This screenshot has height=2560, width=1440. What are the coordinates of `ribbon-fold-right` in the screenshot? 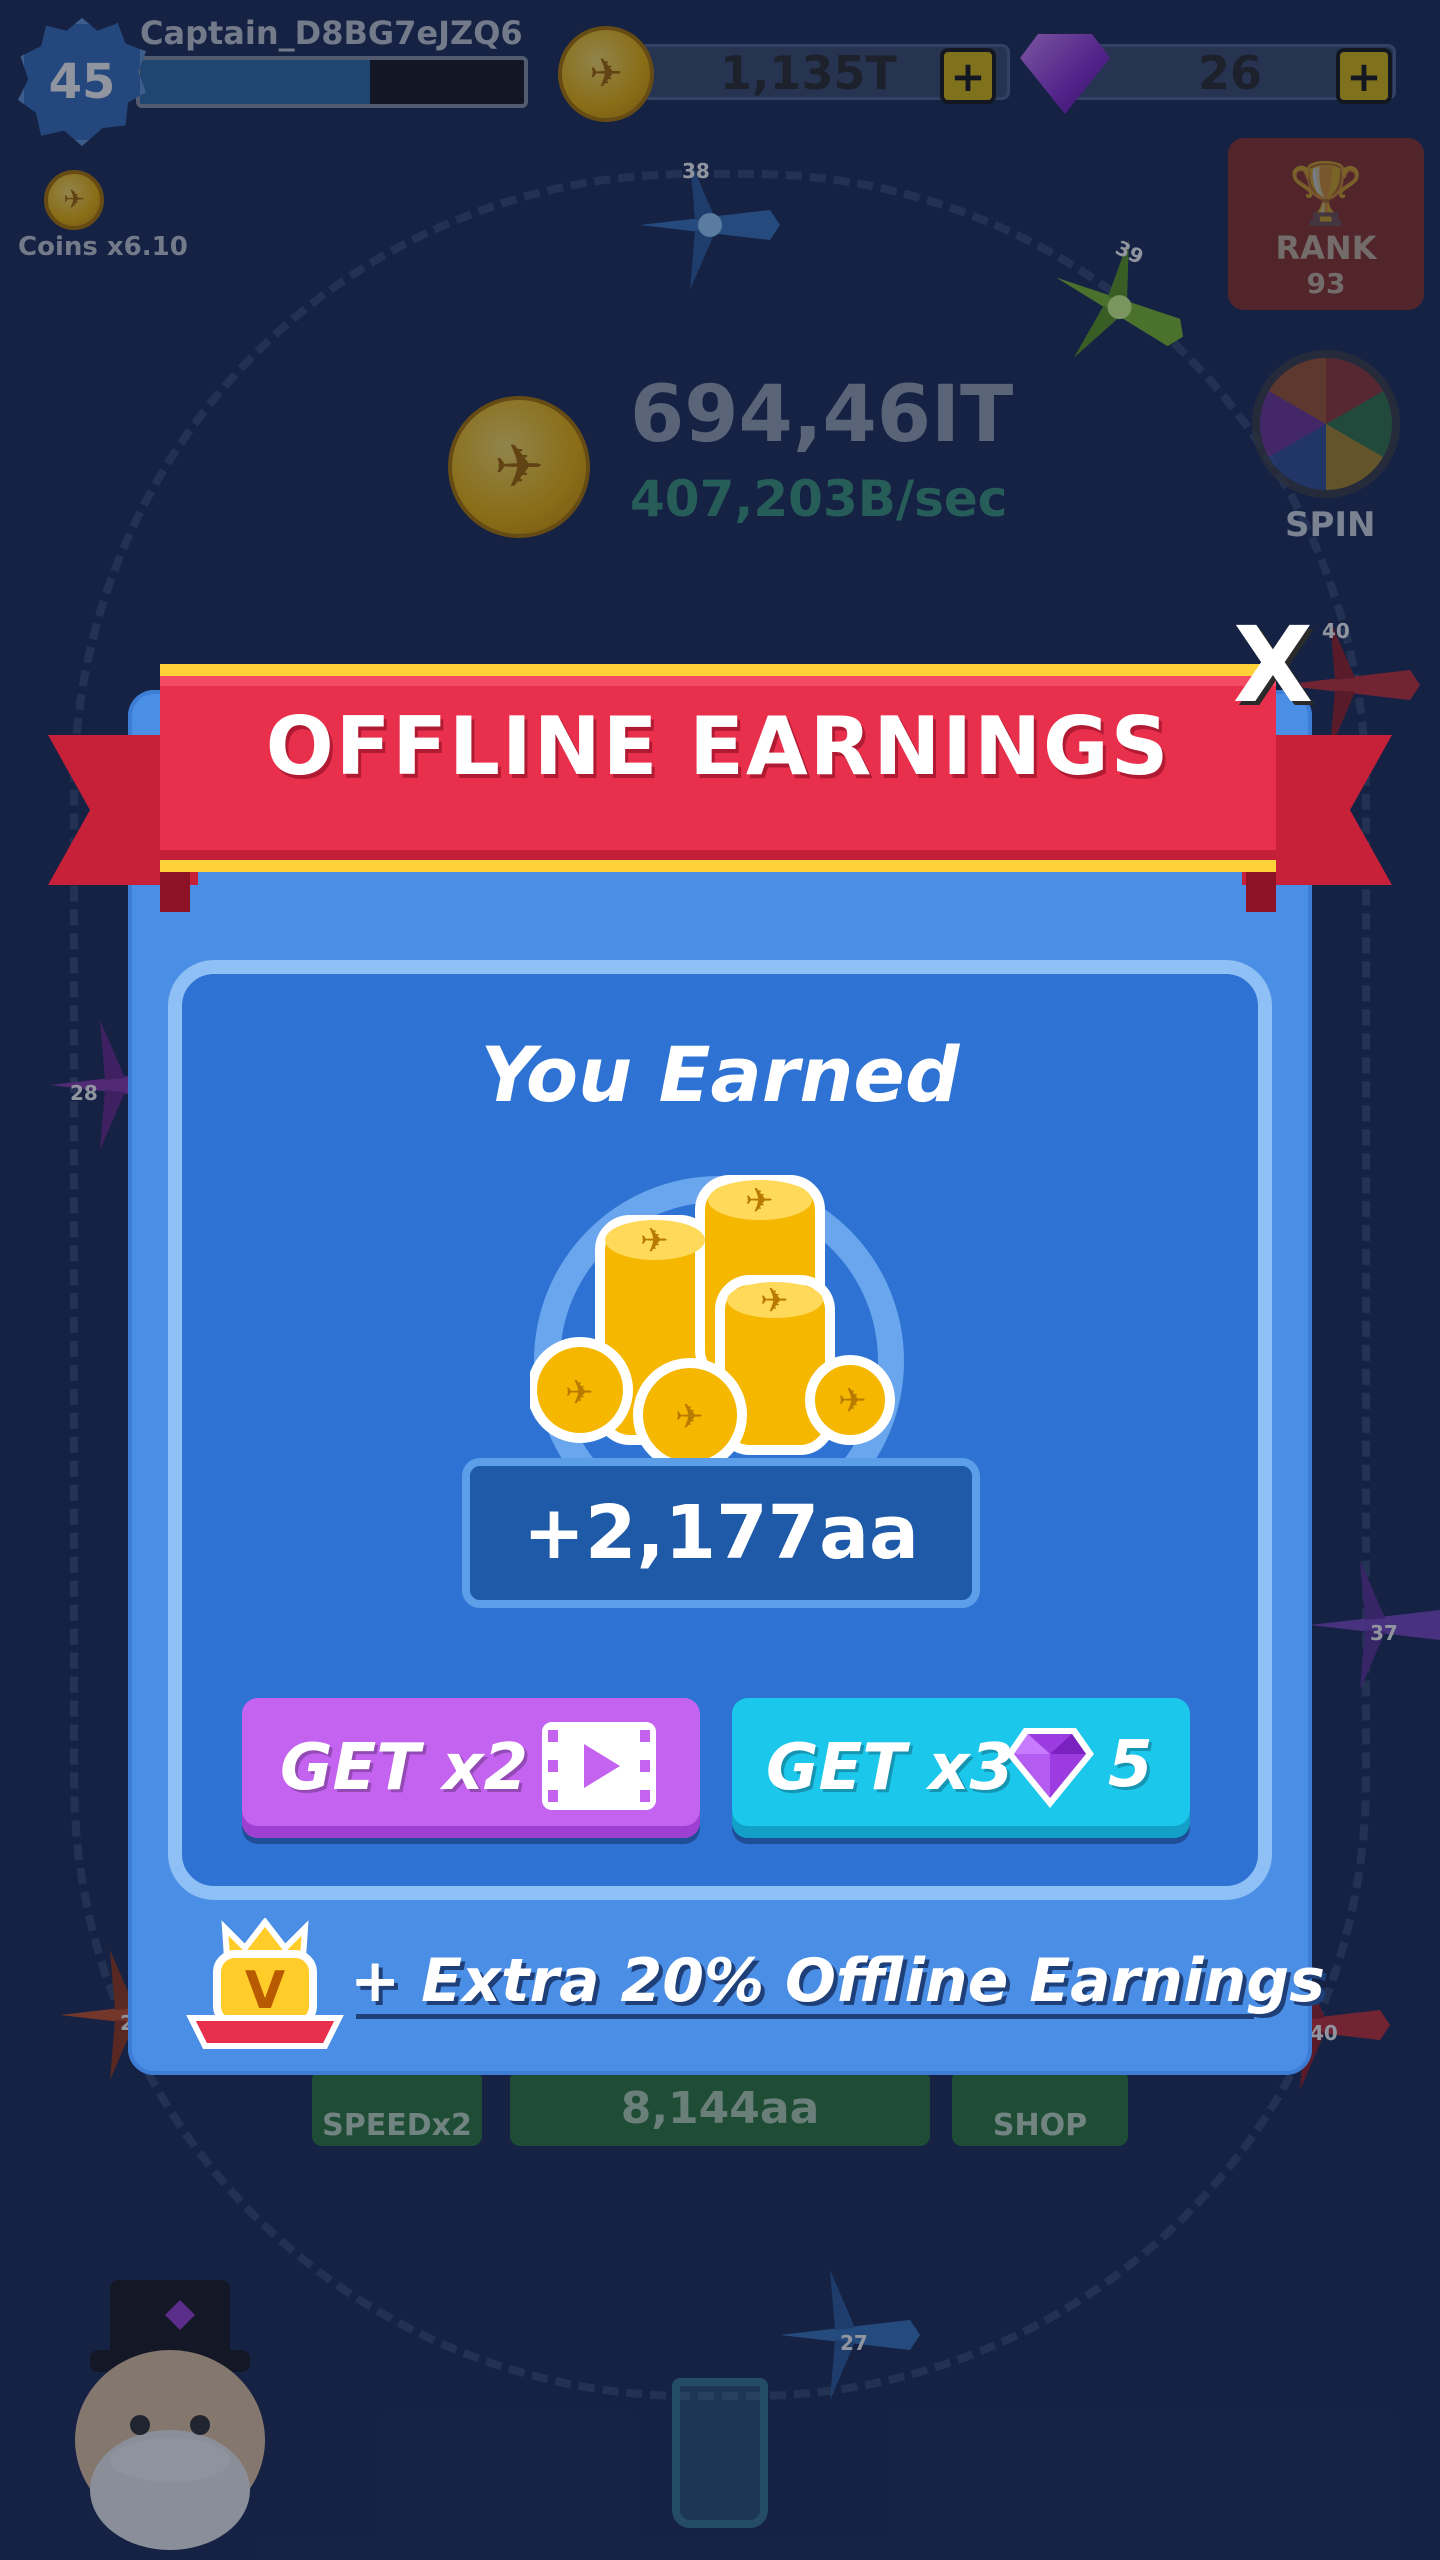 It's located at (1261, 892).